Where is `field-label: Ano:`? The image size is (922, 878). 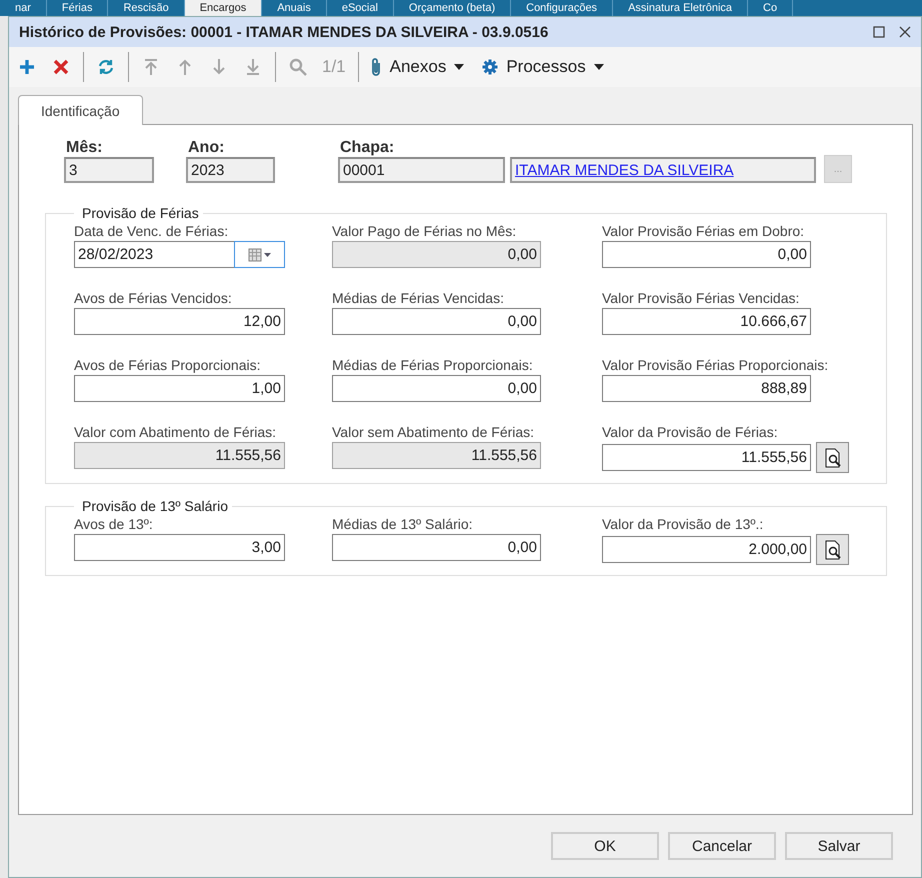 field-label: Ano: is located at coordinates (206, 148).